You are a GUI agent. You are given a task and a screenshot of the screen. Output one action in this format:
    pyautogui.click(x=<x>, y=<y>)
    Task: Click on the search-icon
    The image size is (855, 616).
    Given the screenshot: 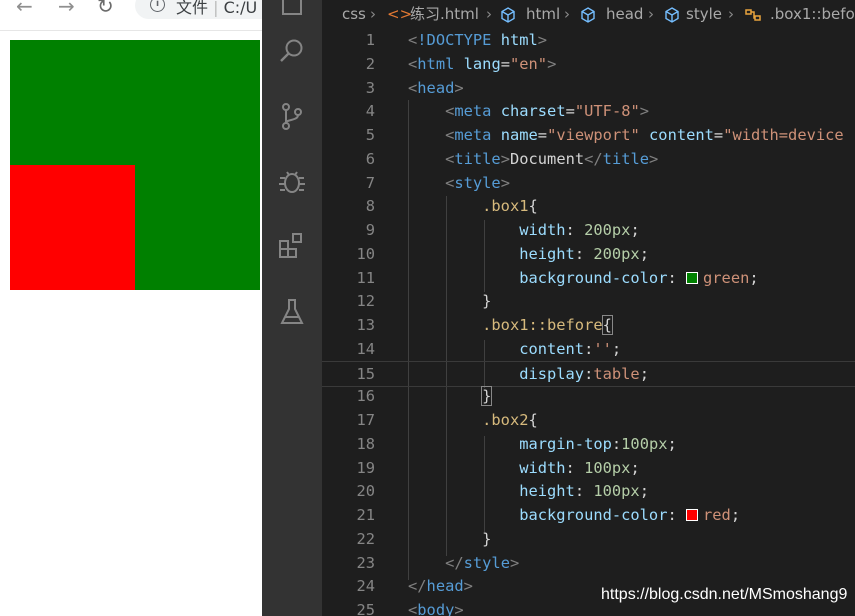 What is the action you would take?
    pyautogui.click(x=292, y=51)
    